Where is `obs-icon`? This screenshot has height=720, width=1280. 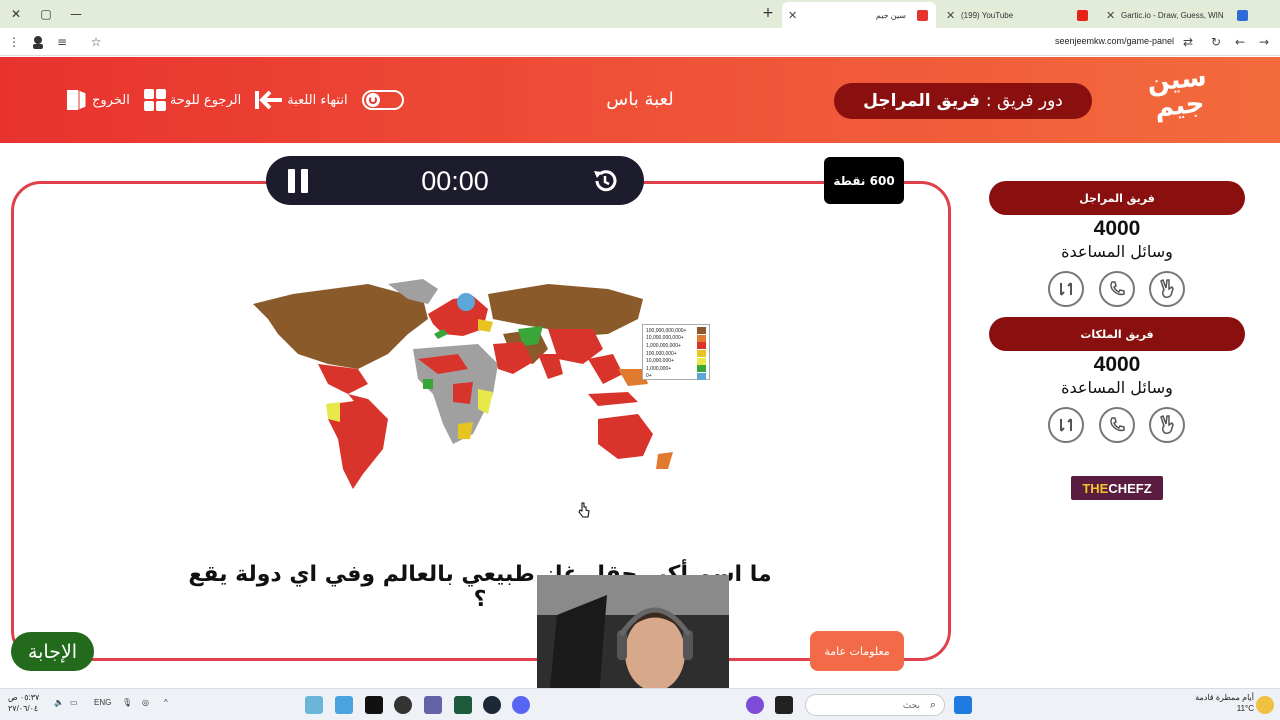
obs-icon is located at coordinates (403, 705).